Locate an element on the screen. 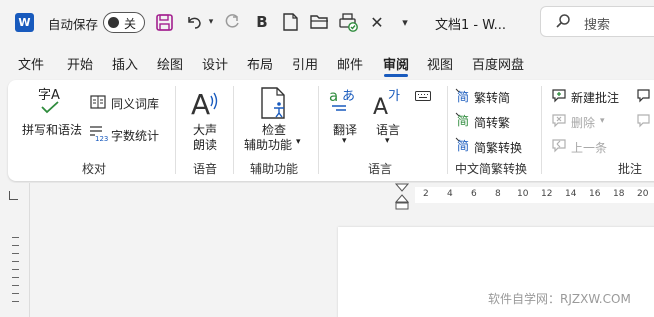 The height and width of the screenshot is (317, 654). horizontal-ruler: 2 4 6 8 10 12 14 16 18 20 is located at coordinates (534, 195).